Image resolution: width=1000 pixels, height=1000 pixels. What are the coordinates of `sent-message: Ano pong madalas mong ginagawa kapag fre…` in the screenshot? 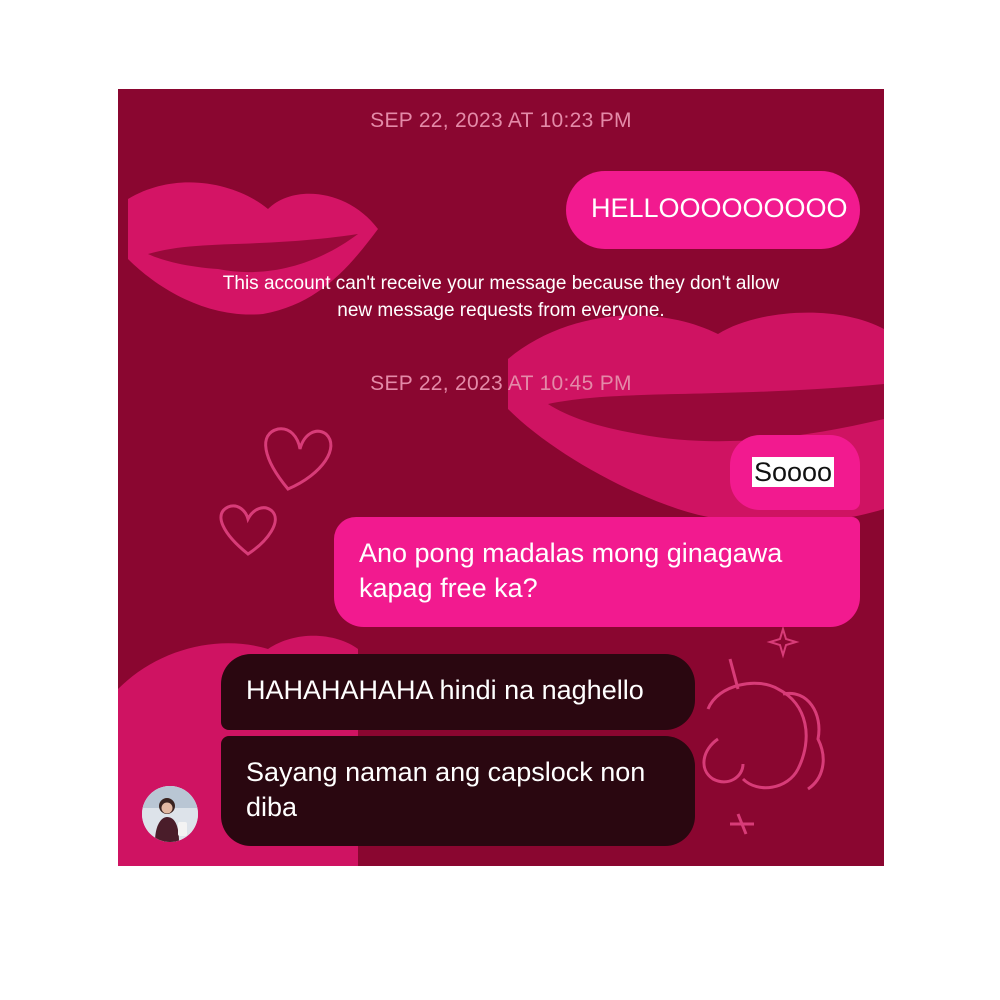 It's located at (597, 572).